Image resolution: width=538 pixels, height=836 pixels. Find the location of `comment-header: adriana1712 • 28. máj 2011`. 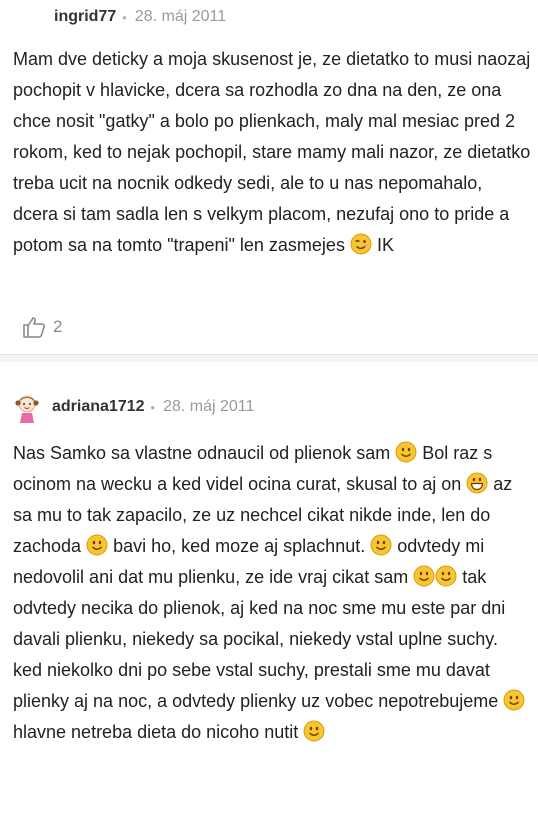

comment-header: adriana1712 • 28. máj 2011 is located at coordinates (133, 407).